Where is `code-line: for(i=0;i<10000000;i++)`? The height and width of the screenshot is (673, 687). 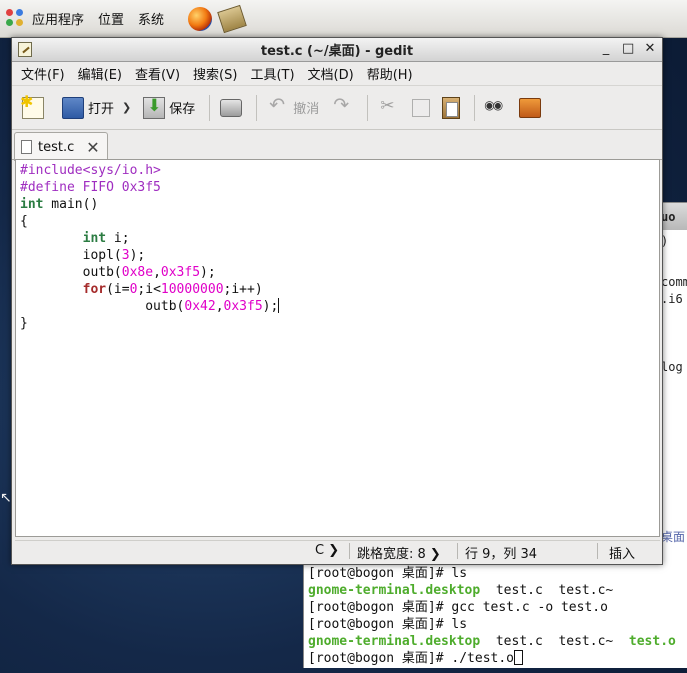
code-line: for(i=0;i<10000000;i++) is located at coordinates (339, 289).